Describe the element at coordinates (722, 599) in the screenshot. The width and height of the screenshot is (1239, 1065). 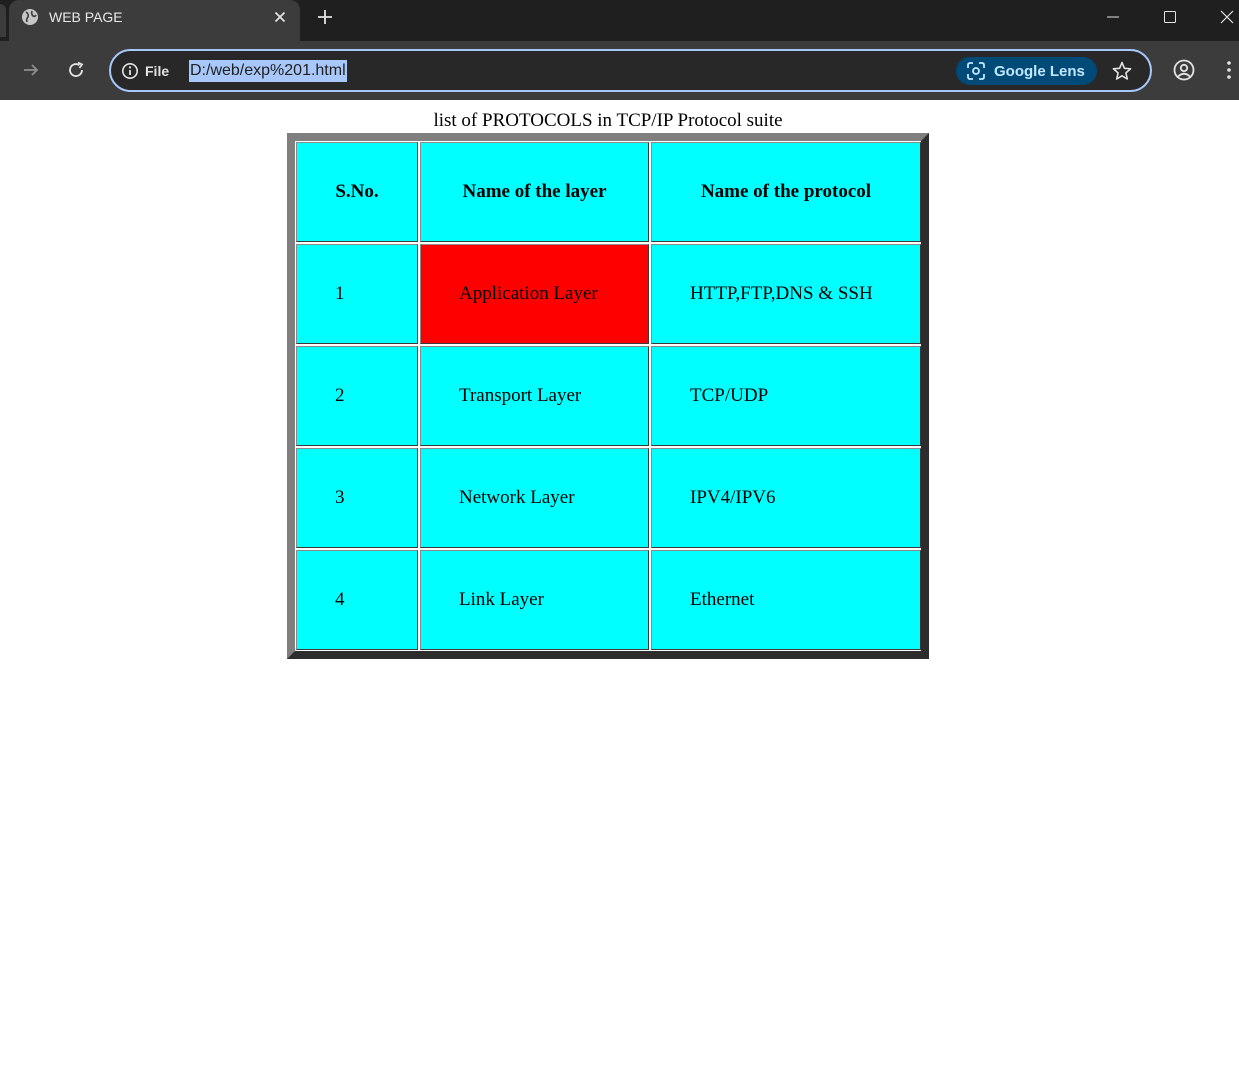
I see `cell-text: Ethernet` at that location.